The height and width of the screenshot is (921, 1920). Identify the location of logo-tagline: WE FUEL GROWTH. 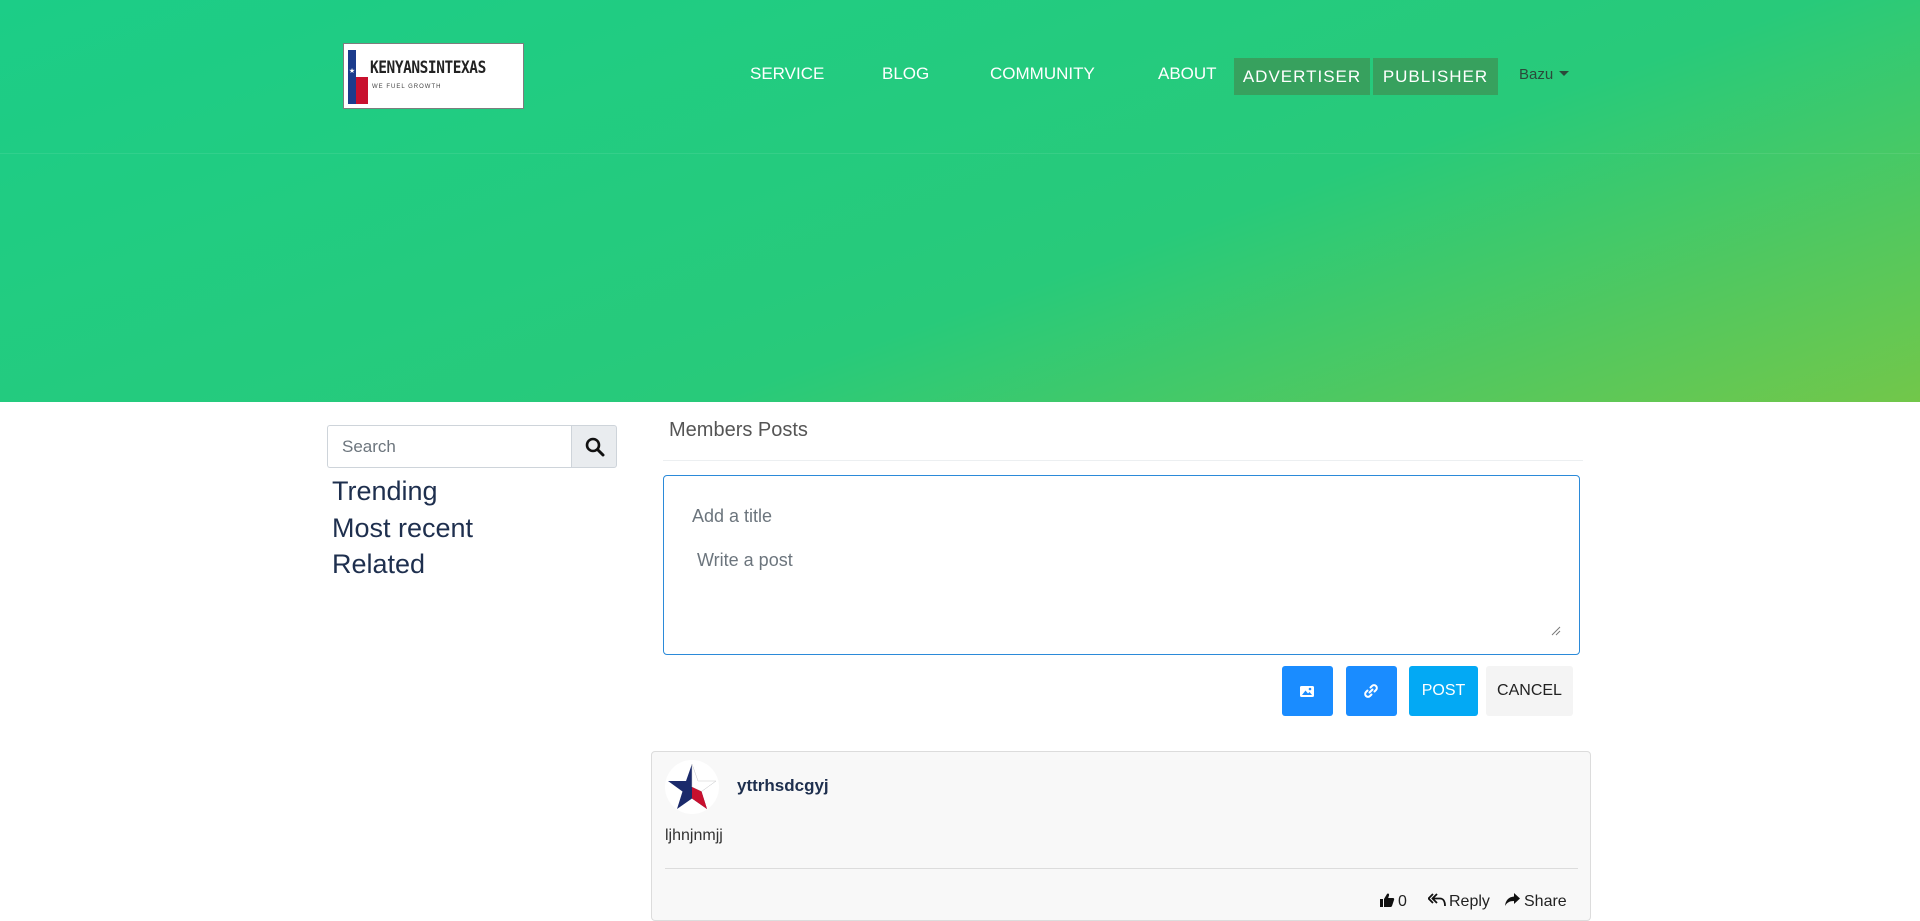
(407, 87).